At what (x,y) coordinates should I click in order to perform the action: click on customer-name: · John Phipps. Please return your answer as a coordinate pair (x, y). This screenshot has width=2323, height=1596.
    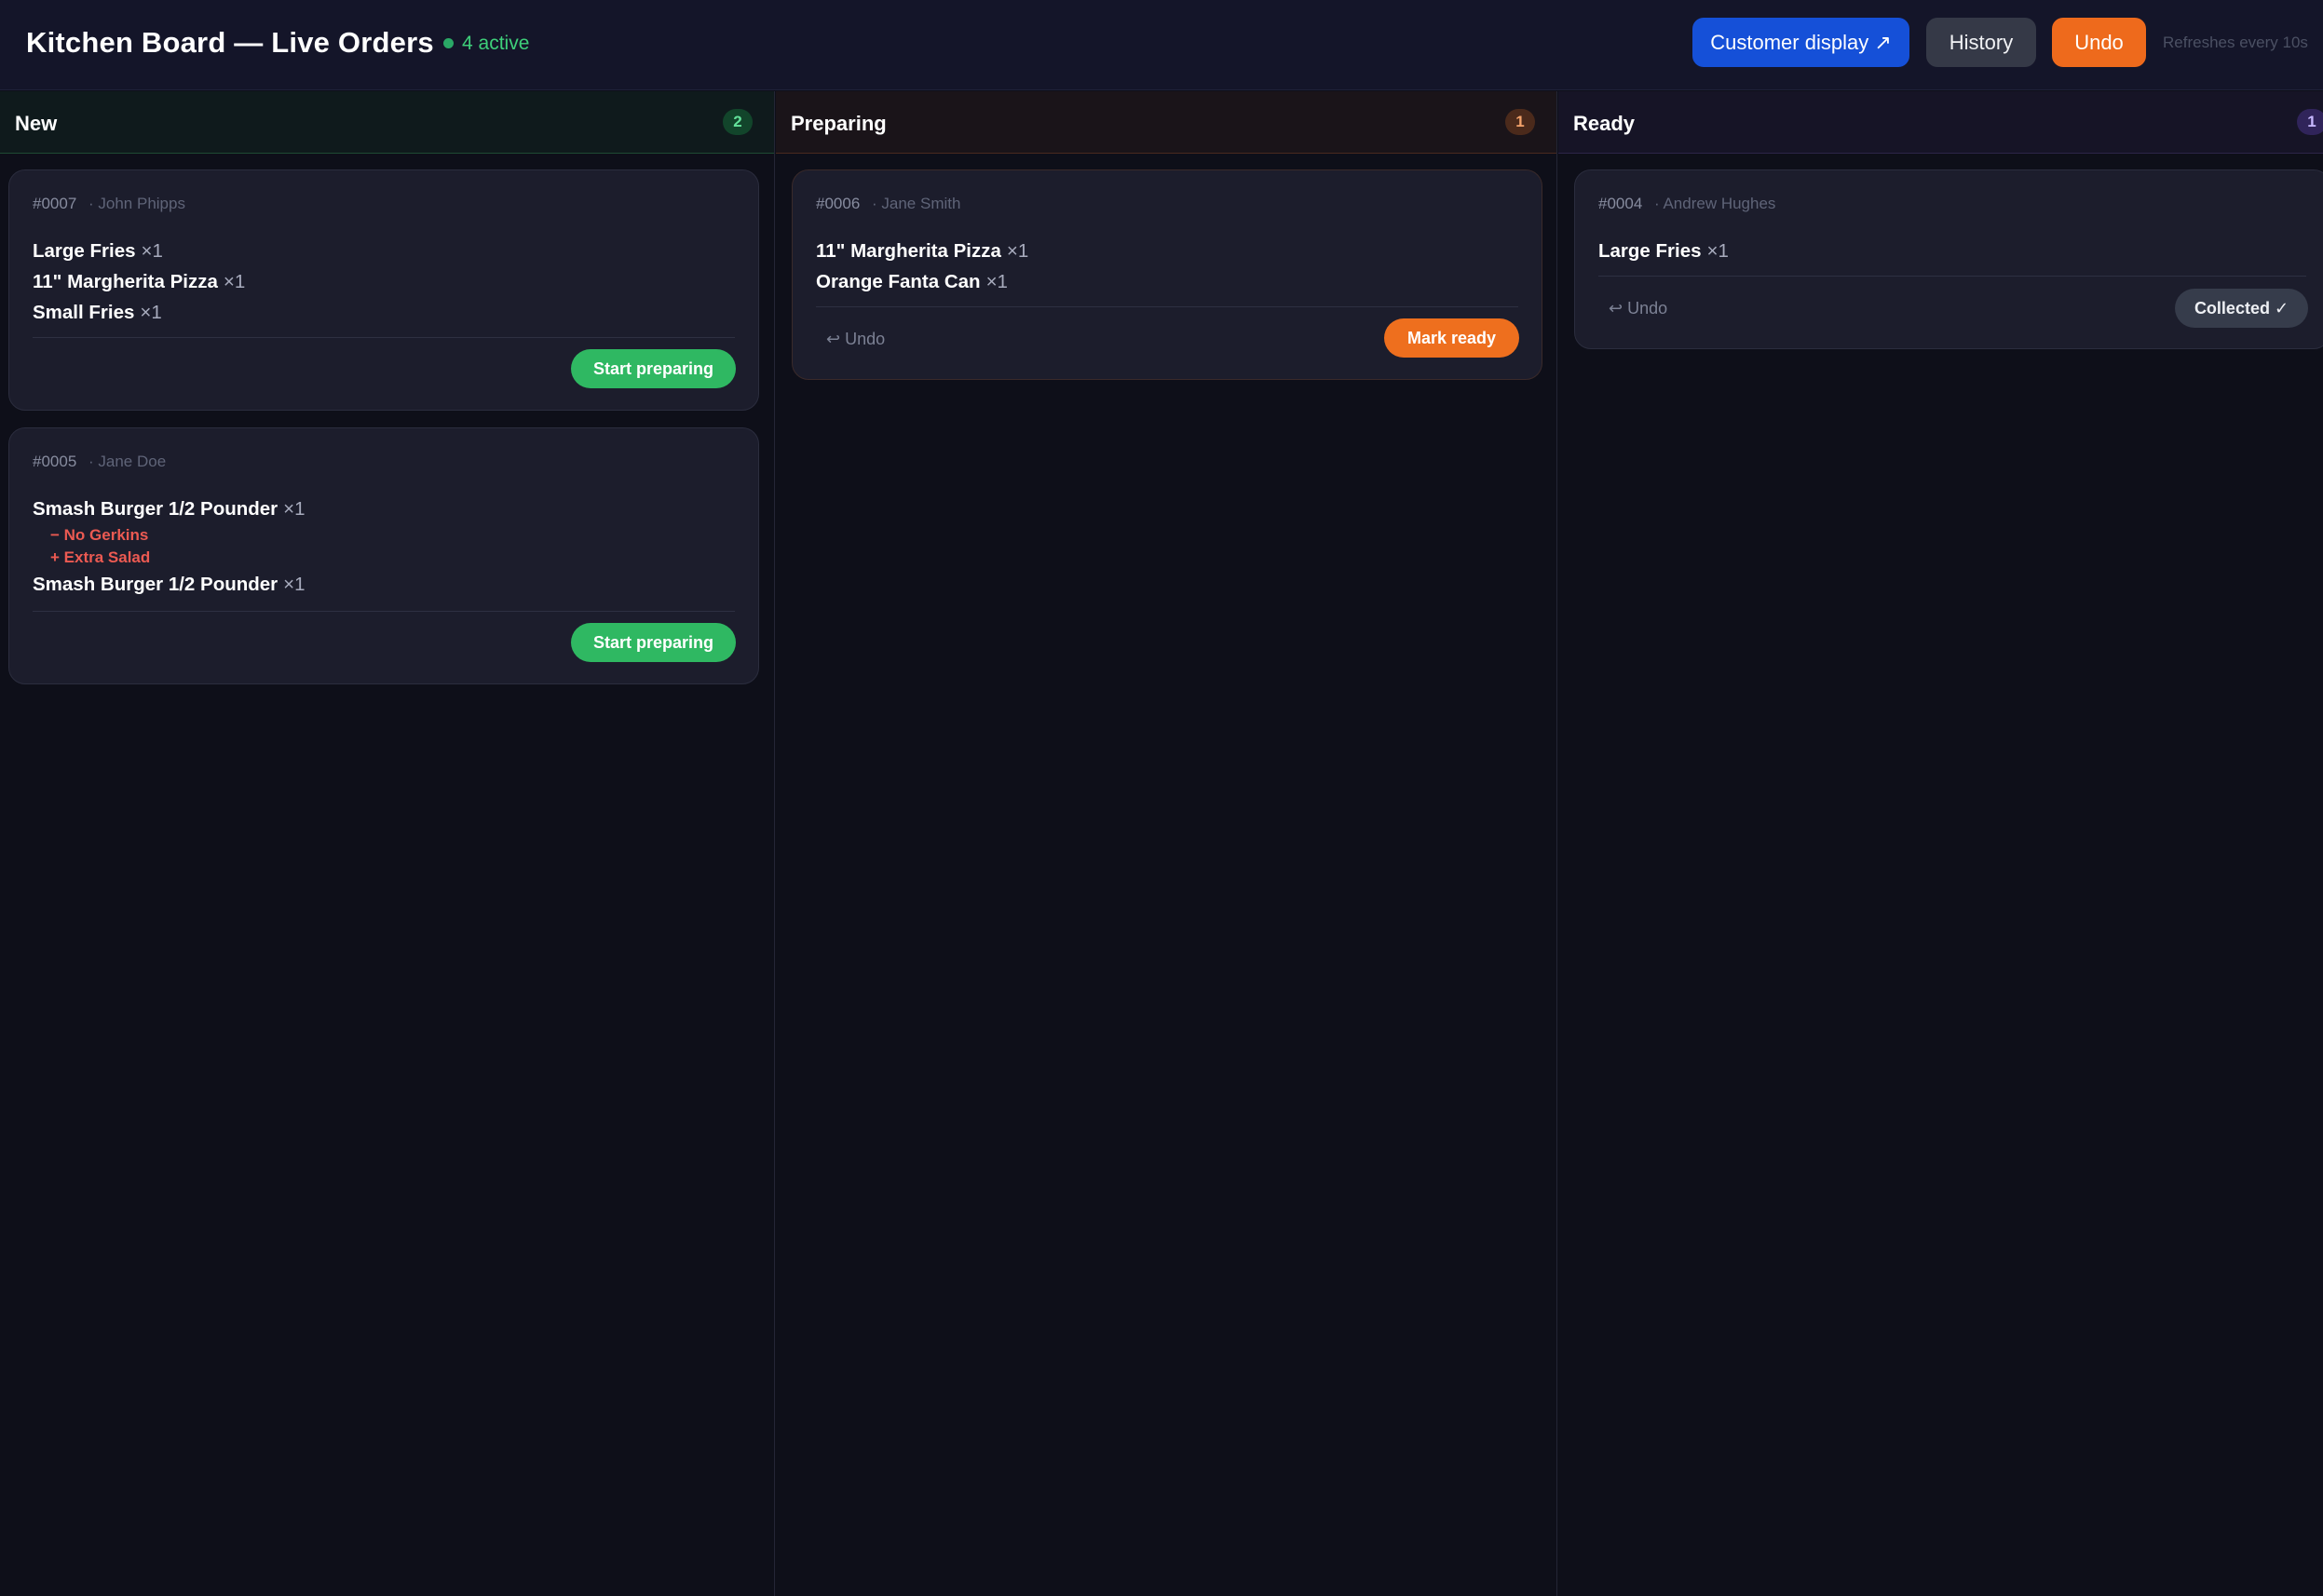
    Looking at the image, I should click on (136, 203).